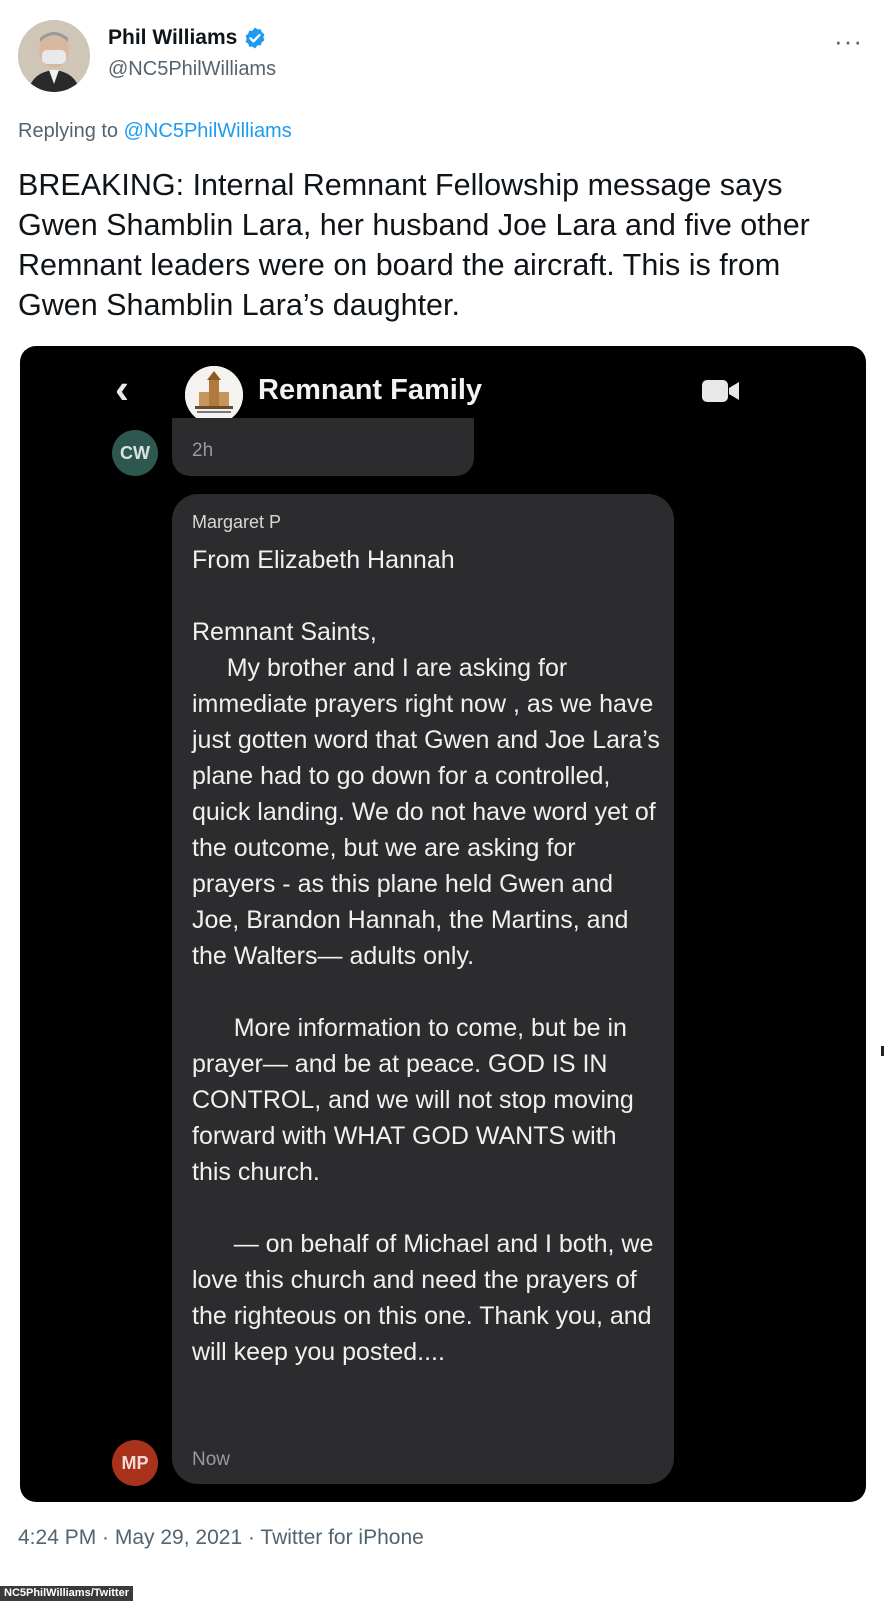  Describe the element at coordinates (135, 1463) in the screenshot. I see `sender-avatar-mp: MP` at that location.